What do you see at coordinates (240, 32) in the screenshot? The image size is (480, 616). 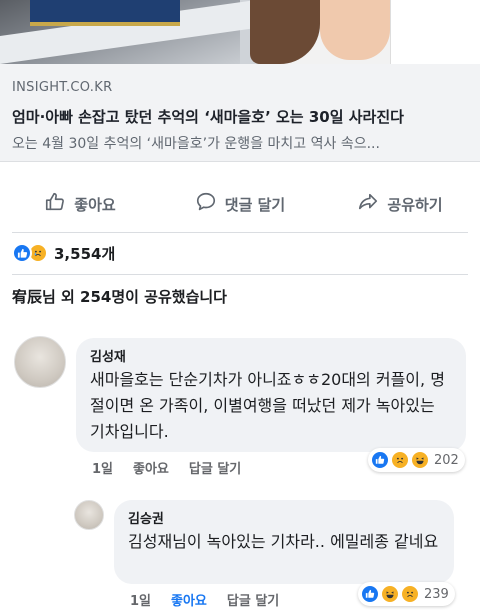 I see `link-preview-image` at bounding box center [240, 32].